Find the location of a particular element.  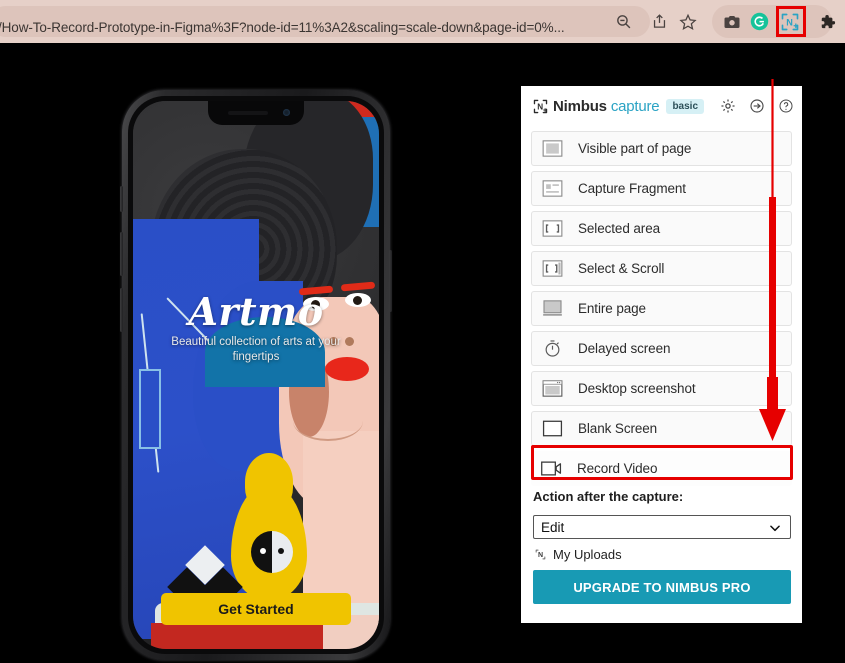

phone-volume-up-button is located at coordinates (121, 254).